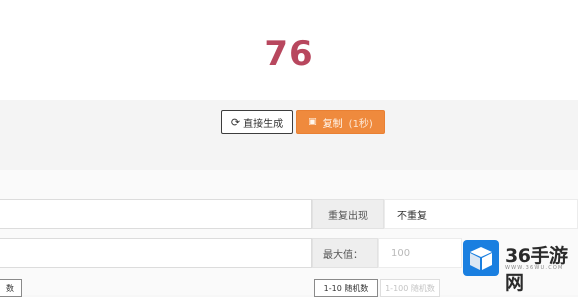  What do you see at coordinates (312, 122) in the screenshot?
I see `copy-icon: ▣` at bounding box center [312, 122].